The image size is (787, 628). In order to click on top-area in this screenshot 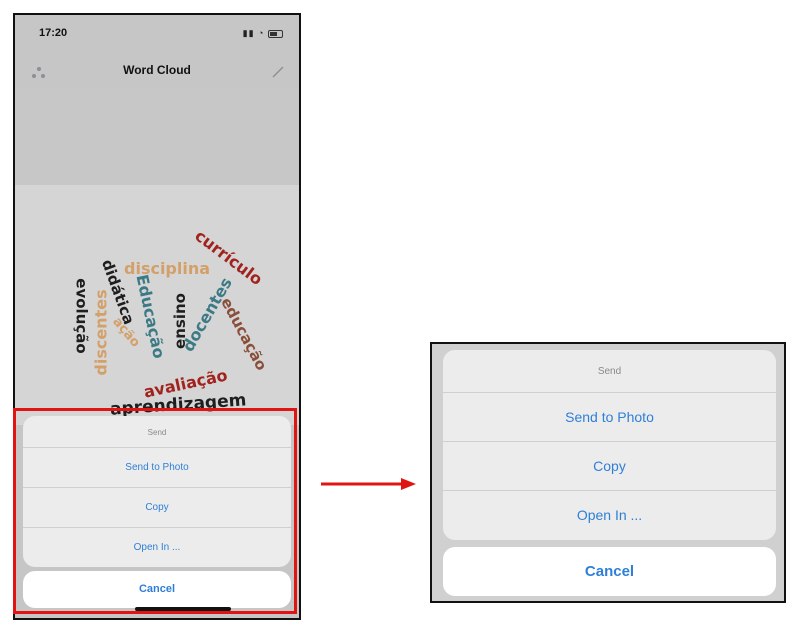, I will do `click(157, 137)`.